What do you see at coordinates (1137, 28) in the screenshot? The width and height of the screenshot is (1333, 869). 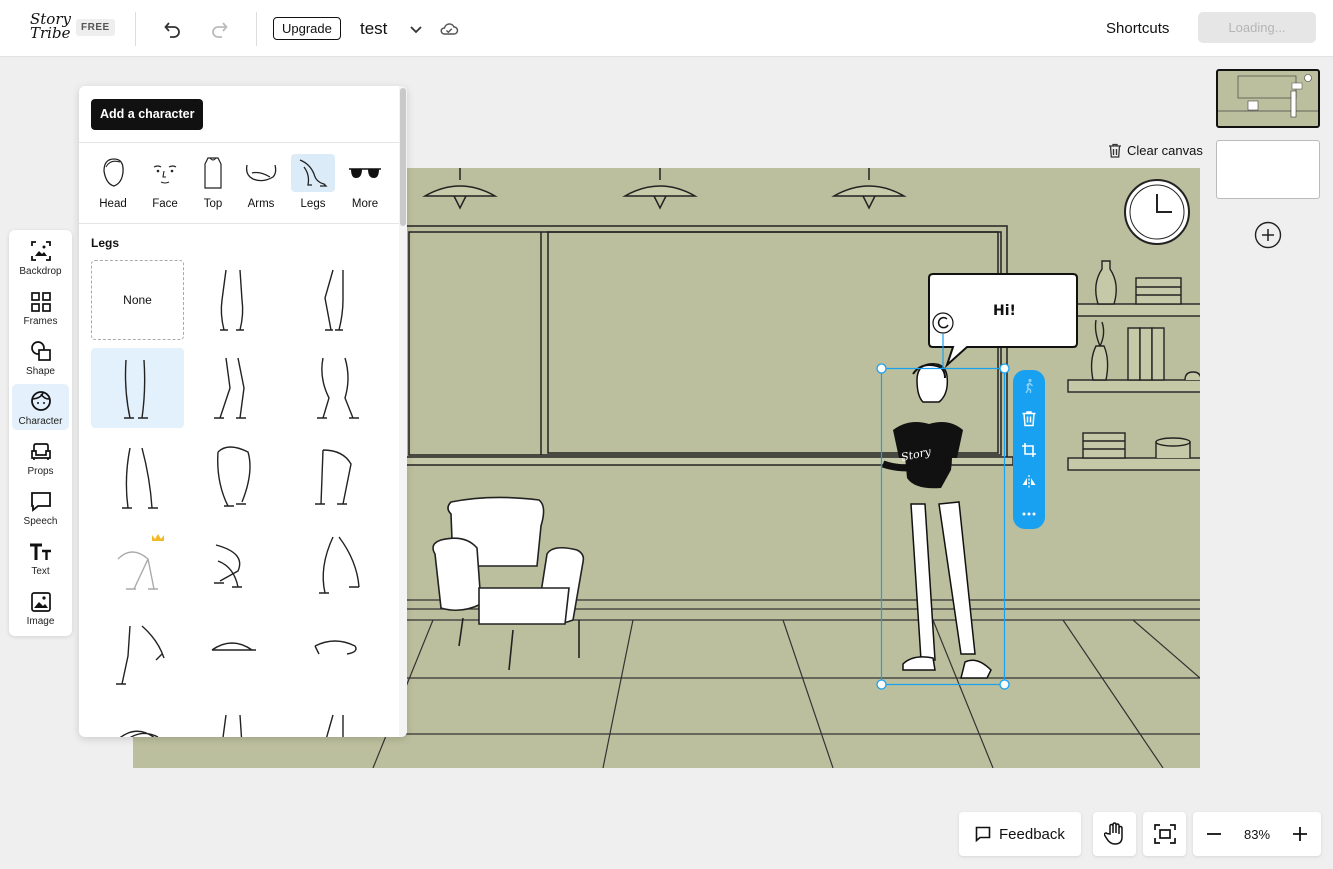 I see `shortcuts-button: Shortcuts` at bounding box center [1137, 28].